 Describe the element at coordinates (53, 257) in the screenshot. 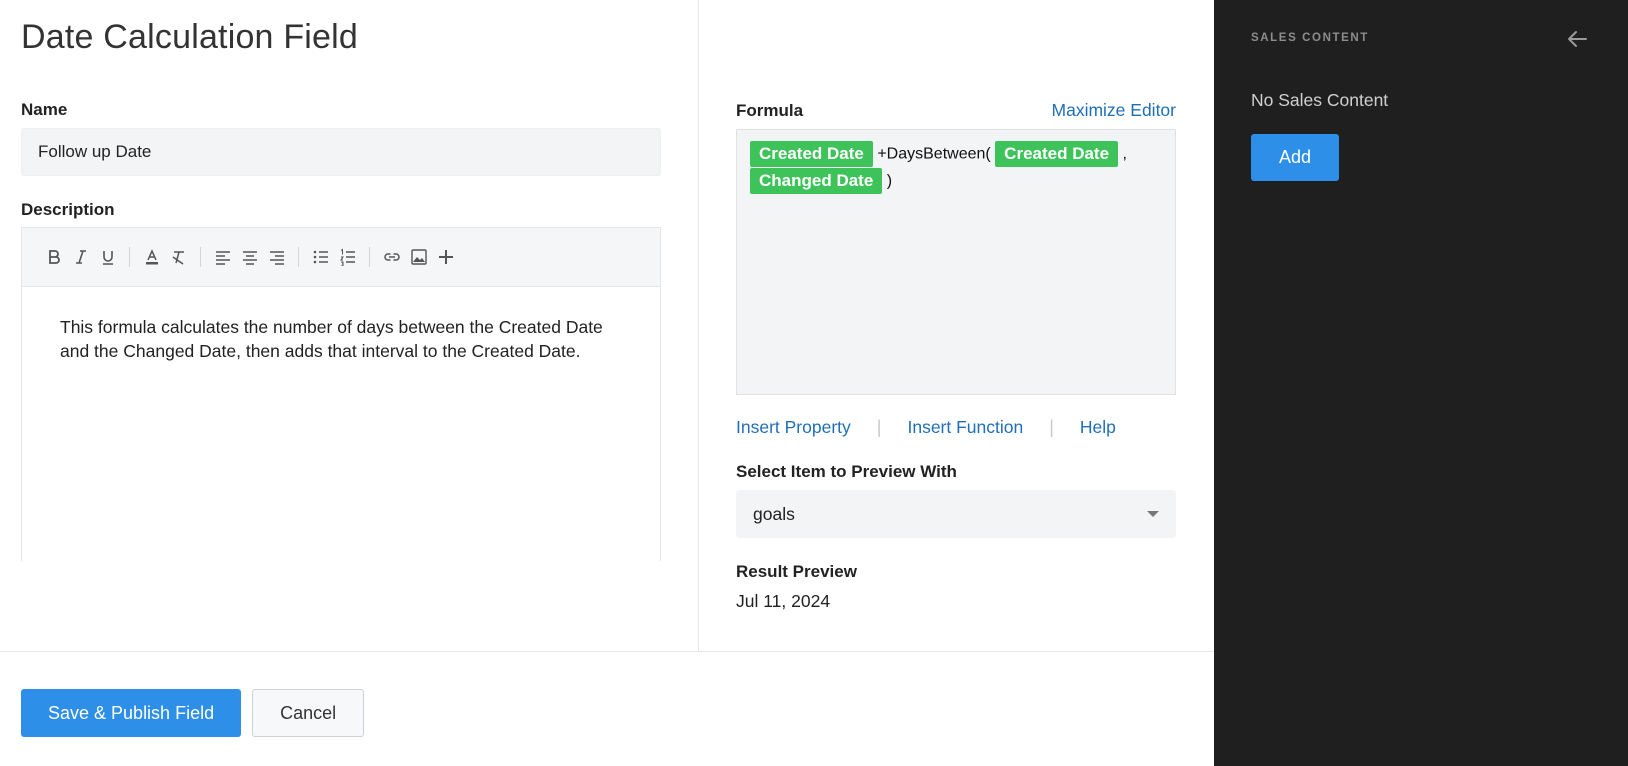

I see `bold-icon` at that location.